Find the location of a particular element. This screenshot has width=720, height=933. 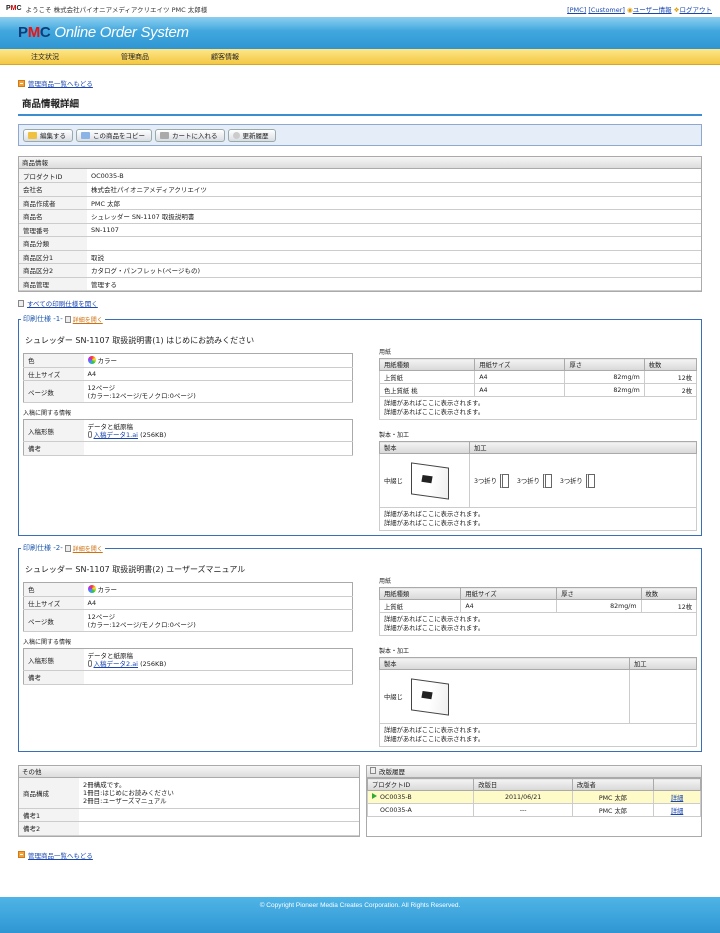

header-banner: PMC Online Order System is located at coordinates (360, 33).